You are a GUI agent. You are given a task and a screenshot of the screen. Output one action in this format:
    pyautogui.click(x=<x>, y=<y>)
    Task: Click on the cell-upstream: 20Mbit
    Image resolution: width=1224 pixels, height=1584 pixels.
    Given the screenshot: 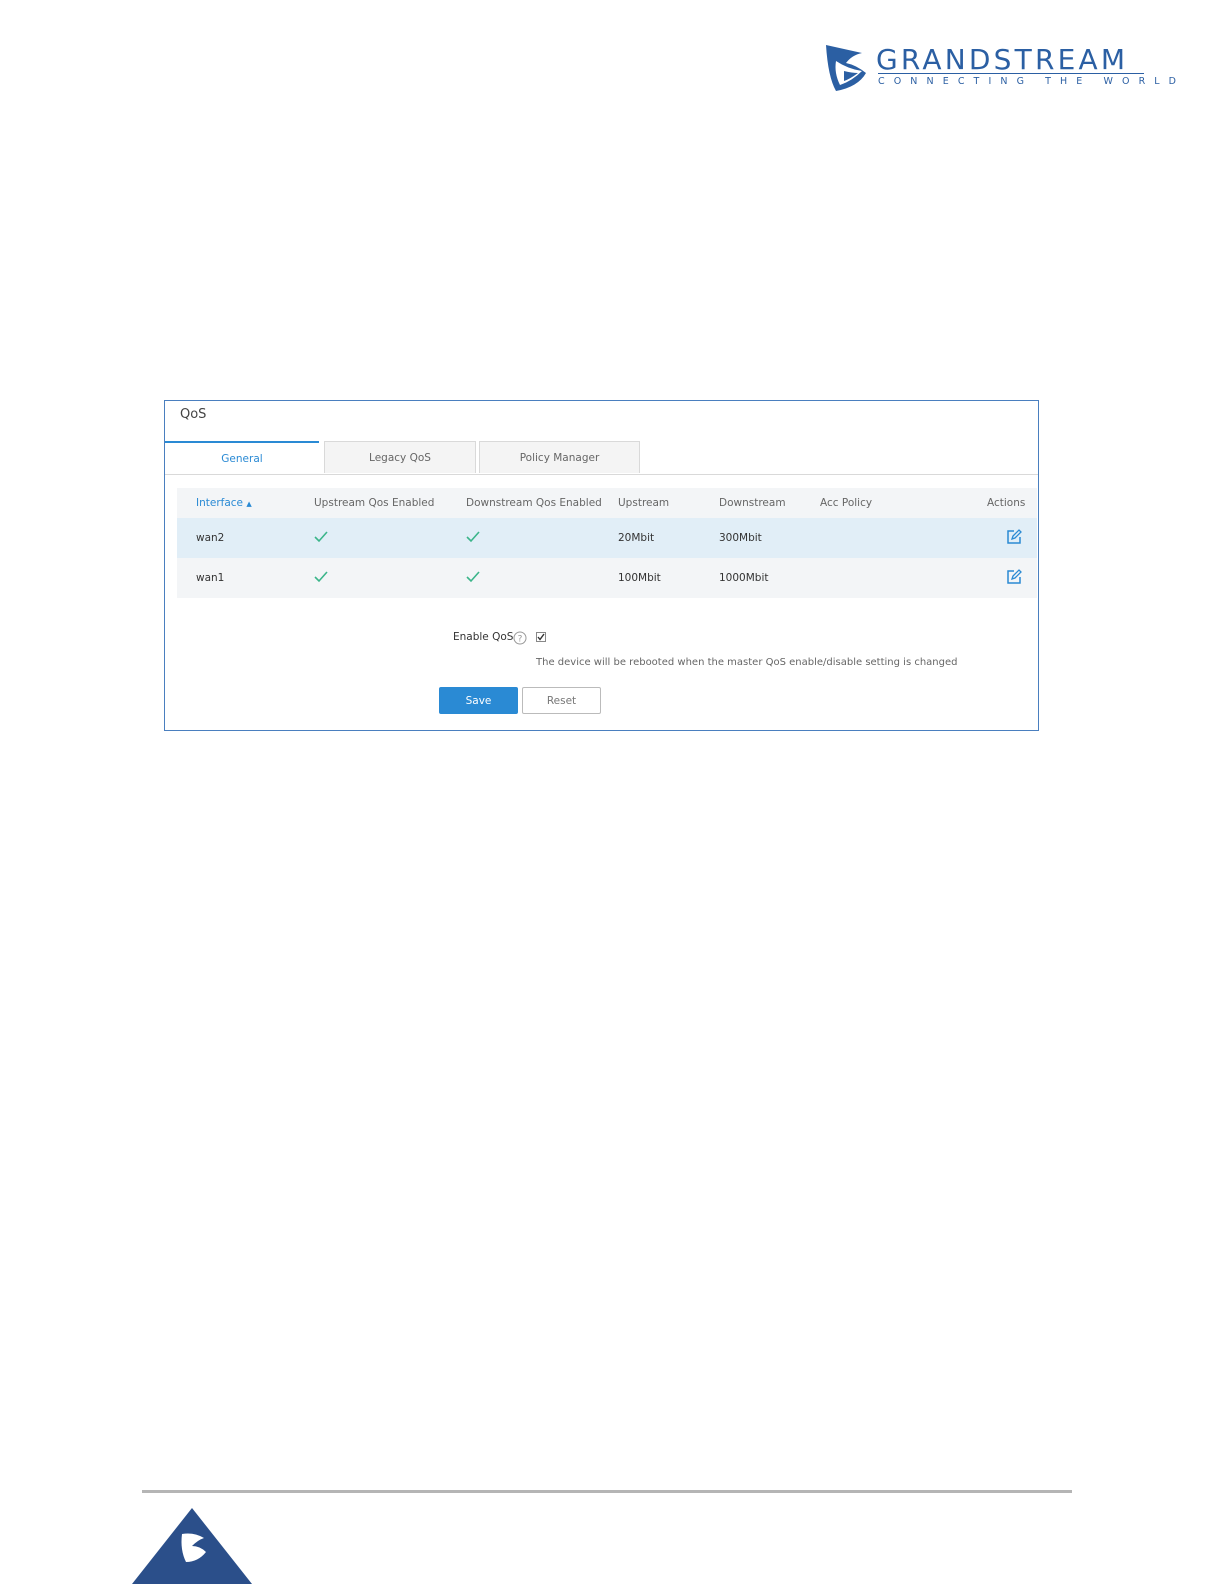 What is the action you would take?
    pyautogui.click(x=636, y=538)
    